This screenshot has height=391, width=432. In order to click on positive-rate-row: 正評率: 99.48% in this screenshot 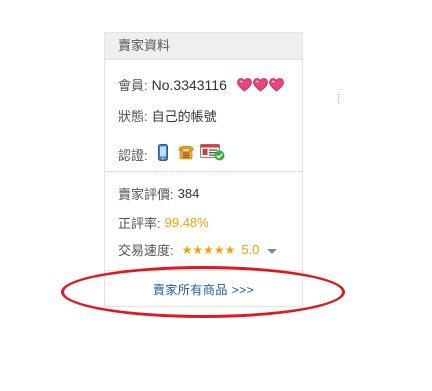, I will do `click(163, 222)`.